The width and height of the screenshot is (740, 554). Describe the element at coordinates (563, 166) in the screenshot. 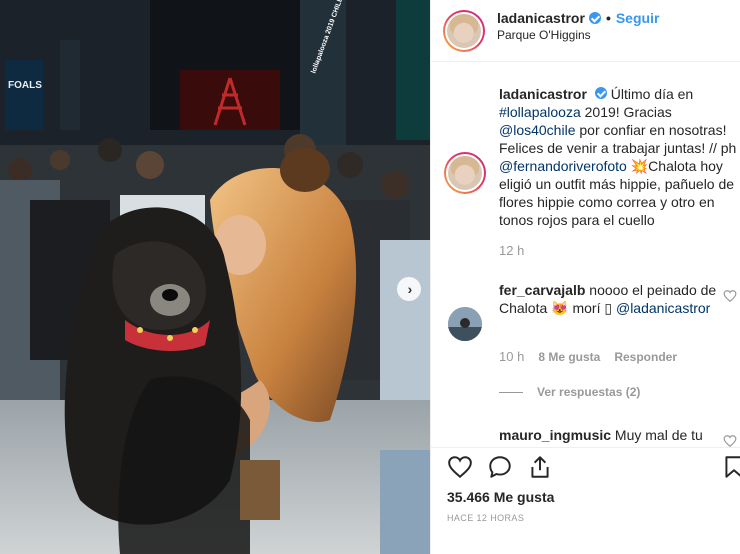

I see `mention-link: @fernandoriverofoto` at that location.